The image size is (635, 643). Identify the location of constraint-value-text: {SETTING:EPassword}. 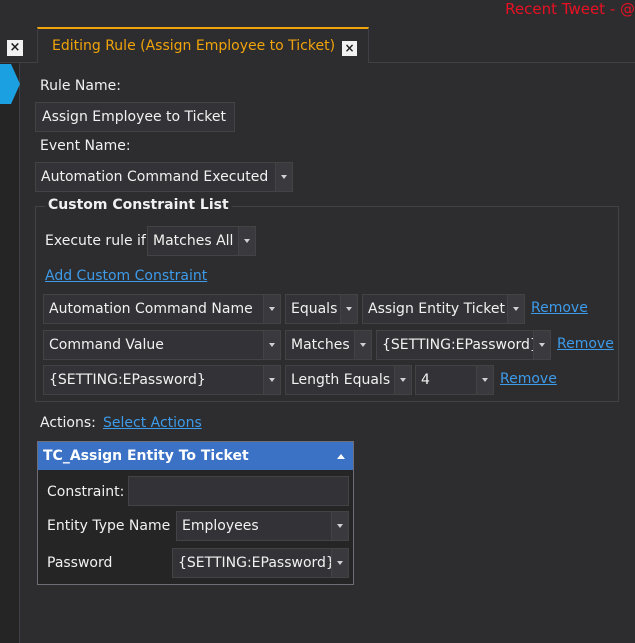
(460, 345).